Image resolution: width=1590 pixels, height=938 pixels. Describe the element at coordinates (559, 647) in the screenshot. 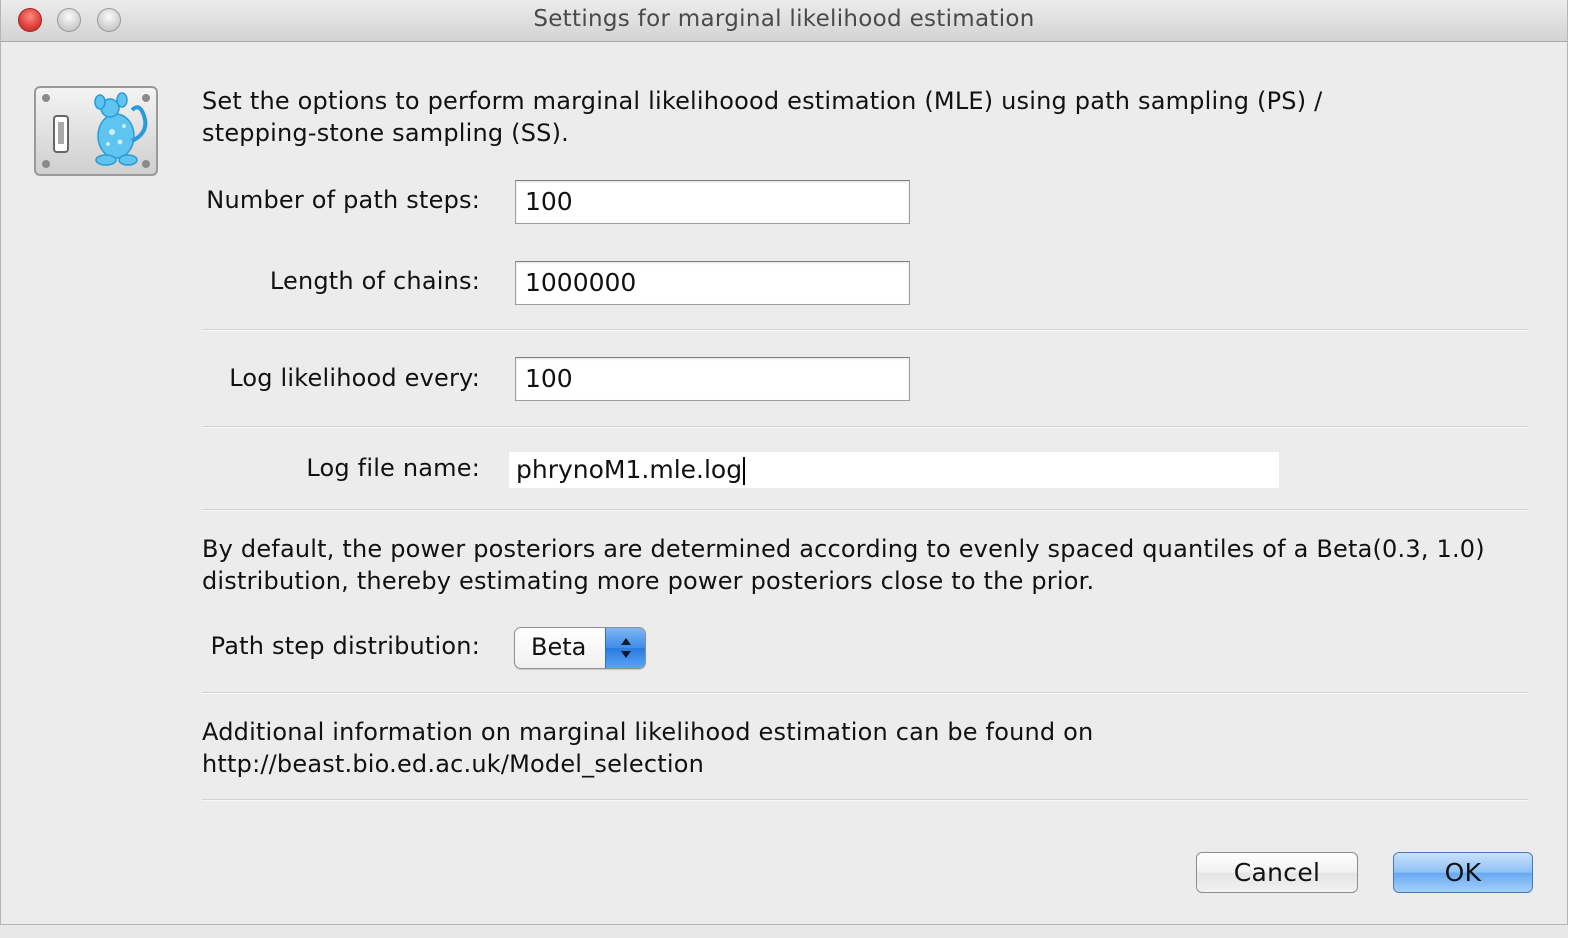

I see `distribution-select-value: Beta` at that location.